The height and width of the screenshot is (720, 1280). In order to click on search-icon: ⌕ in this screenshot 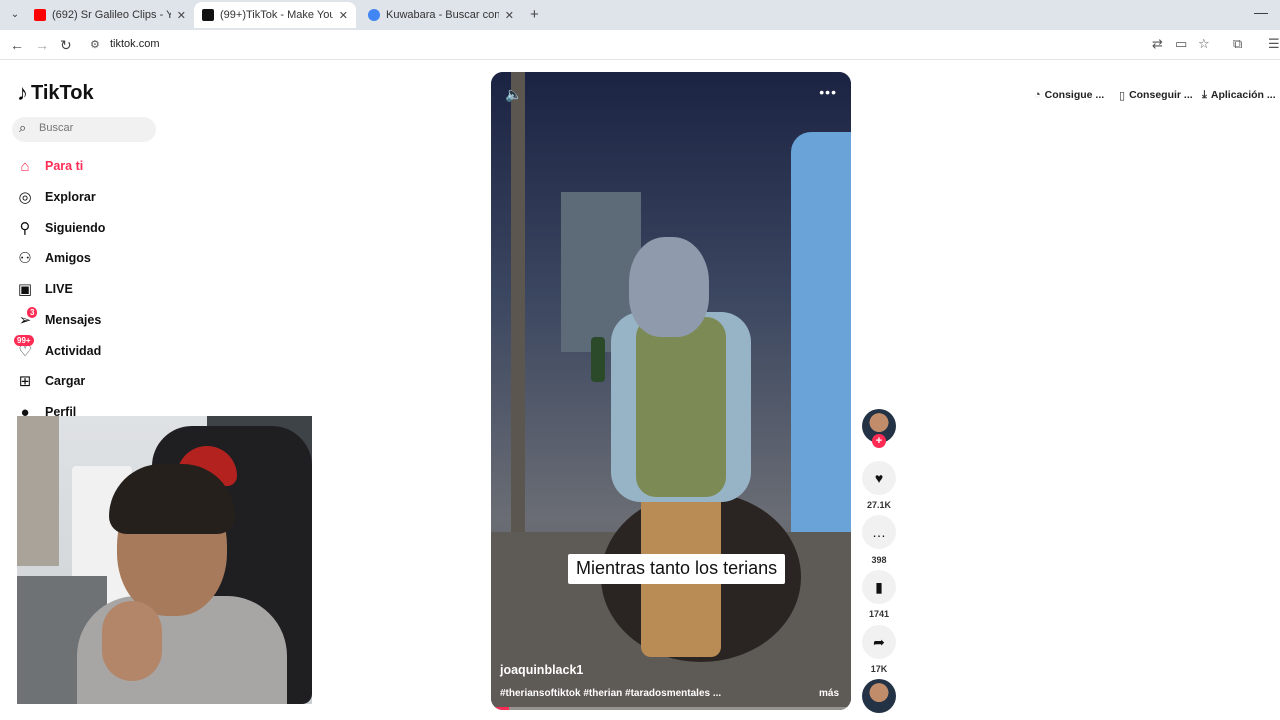, I will do `click(23, 127)`.